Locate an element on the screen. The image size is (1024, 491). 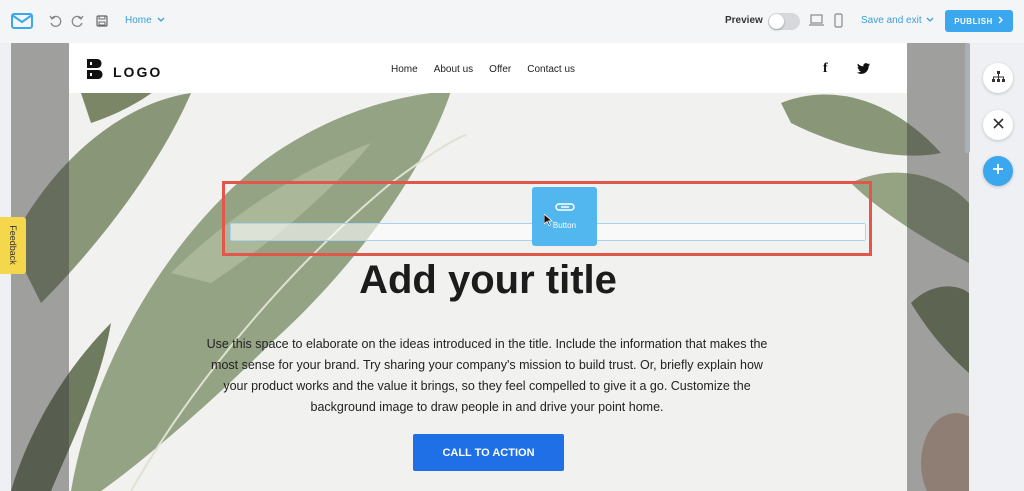
preview-label: Preview is located at coordinates (744, 20).